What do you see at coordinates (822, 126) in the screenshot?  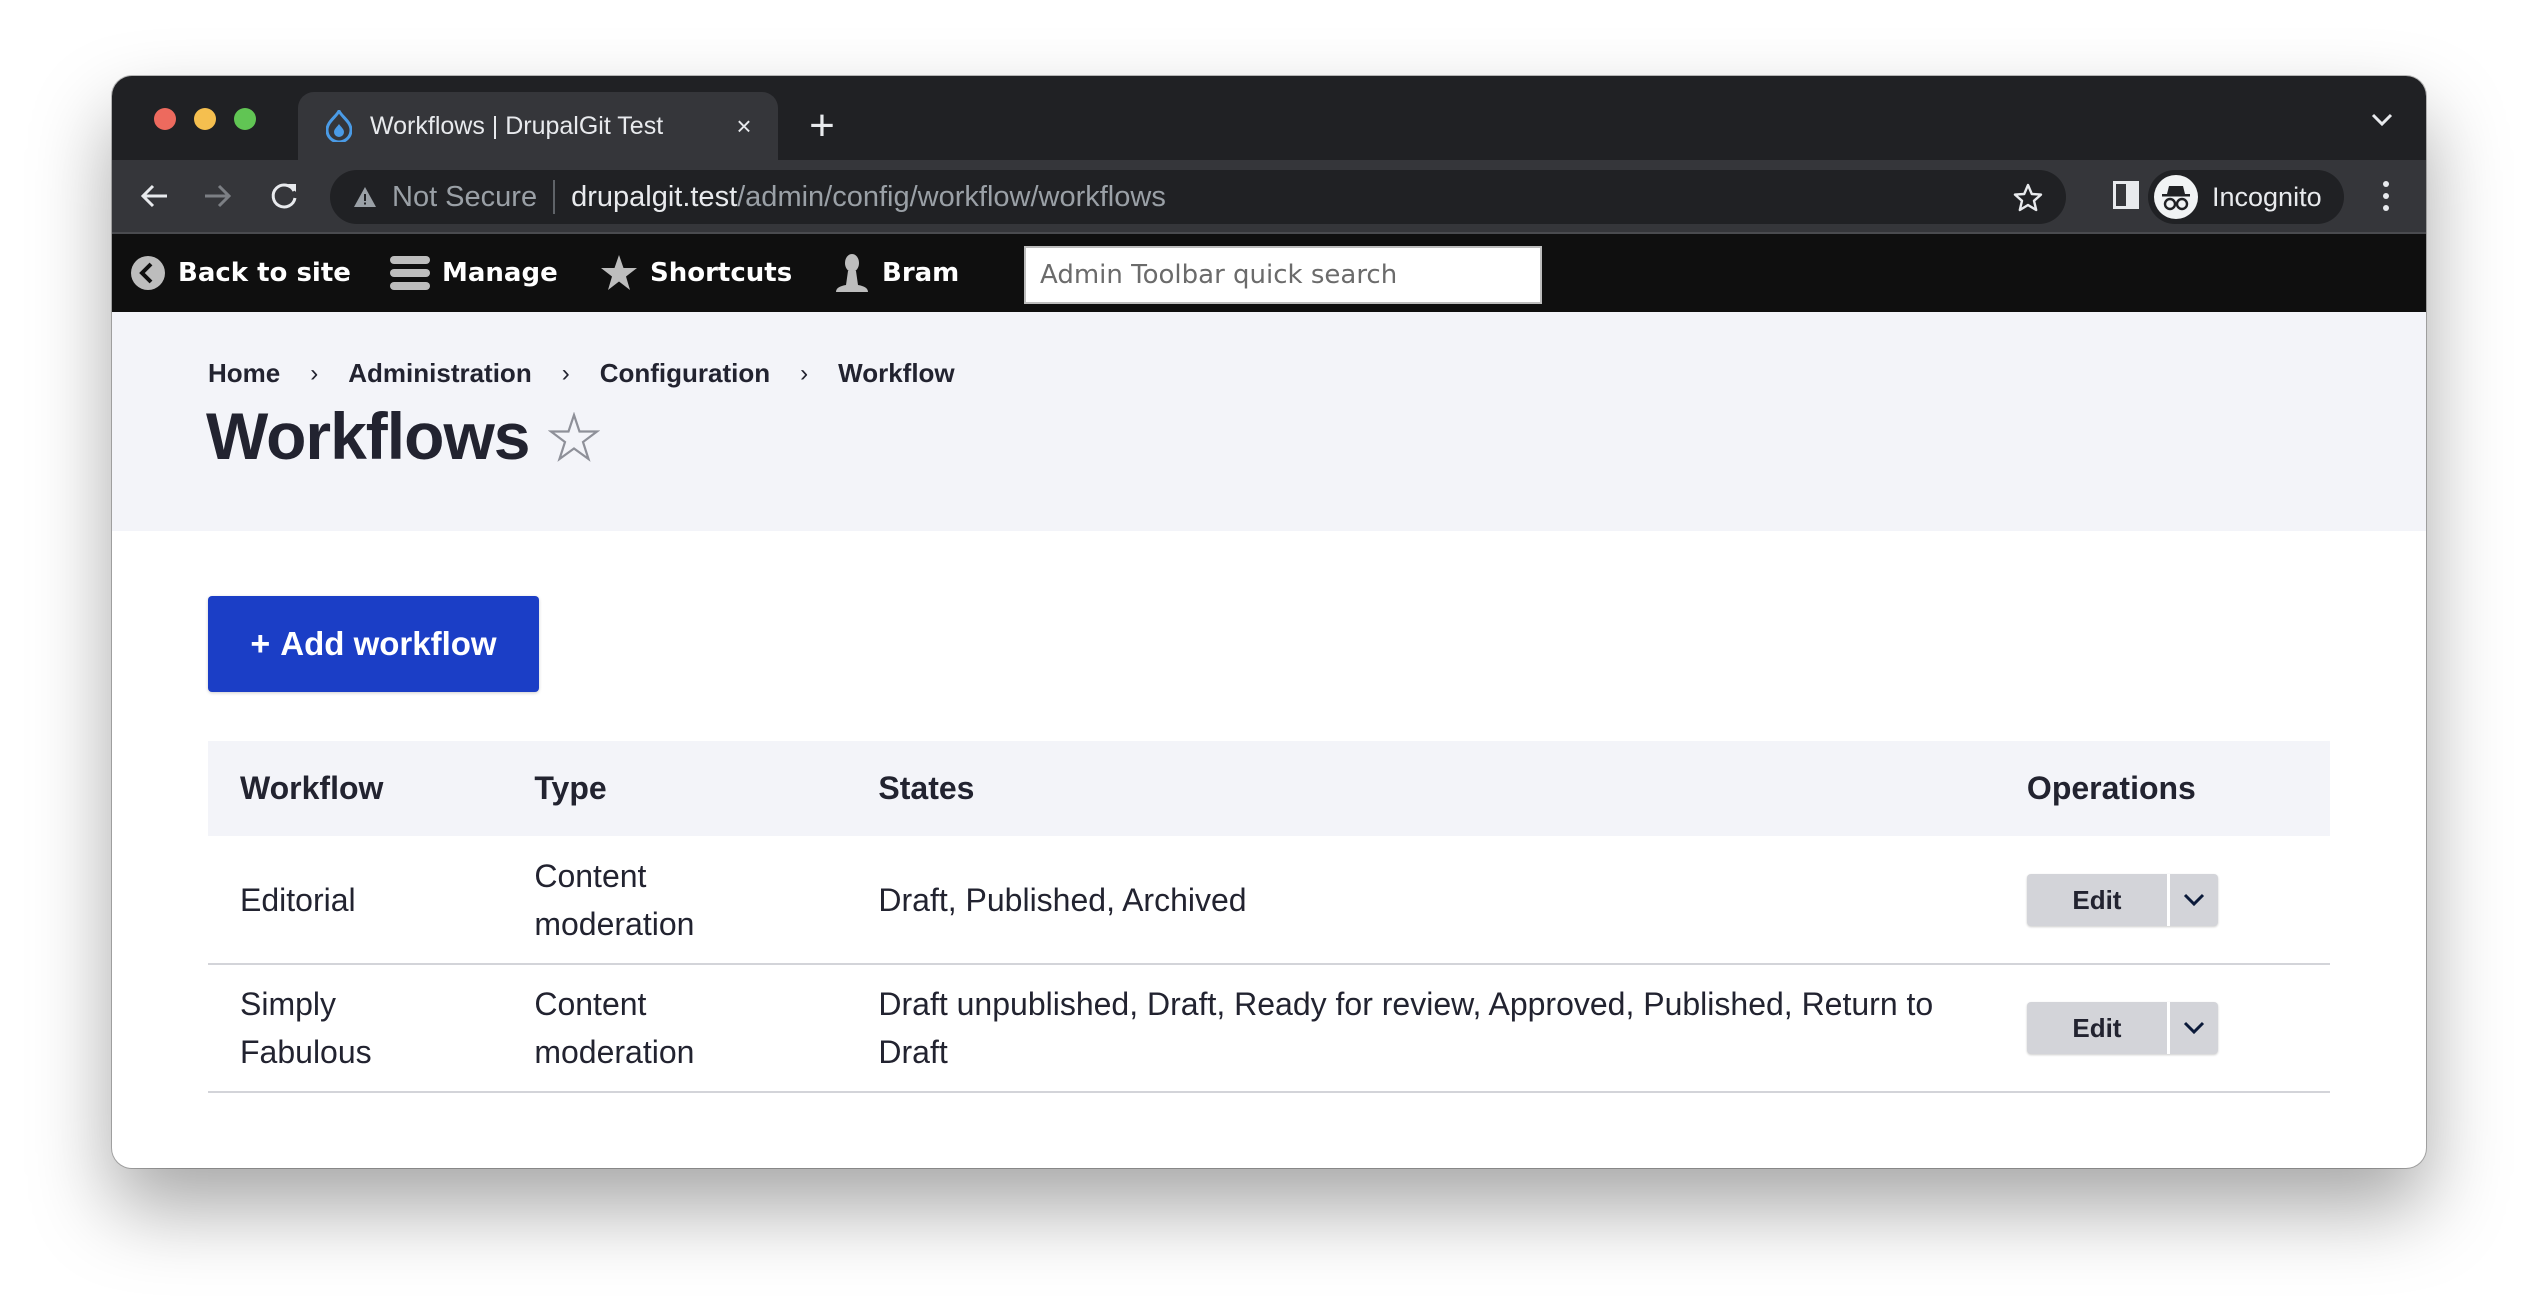 I see `new-tab-button: +` at bounding box center [822, 126].